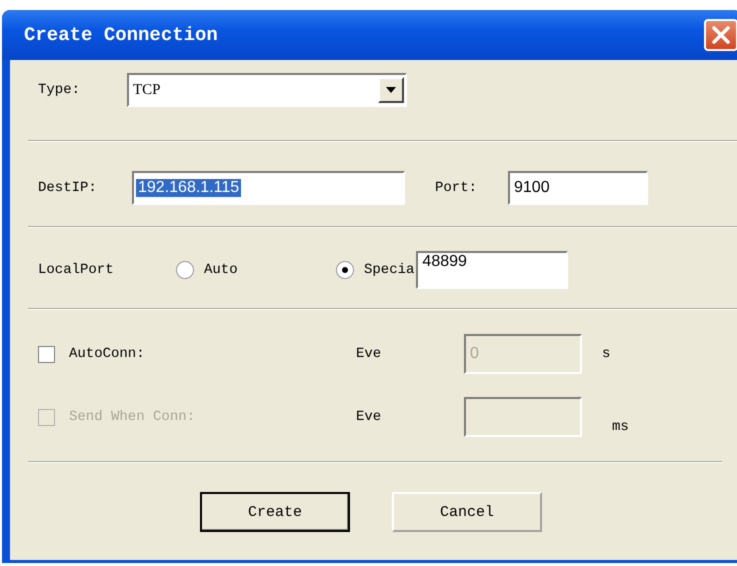 The height and width of the screenshot is (566, 737). What do you see at coordinates (60, 90) in the screenshot?
I see `type-label: Type:` at bounding box center [60, 90].